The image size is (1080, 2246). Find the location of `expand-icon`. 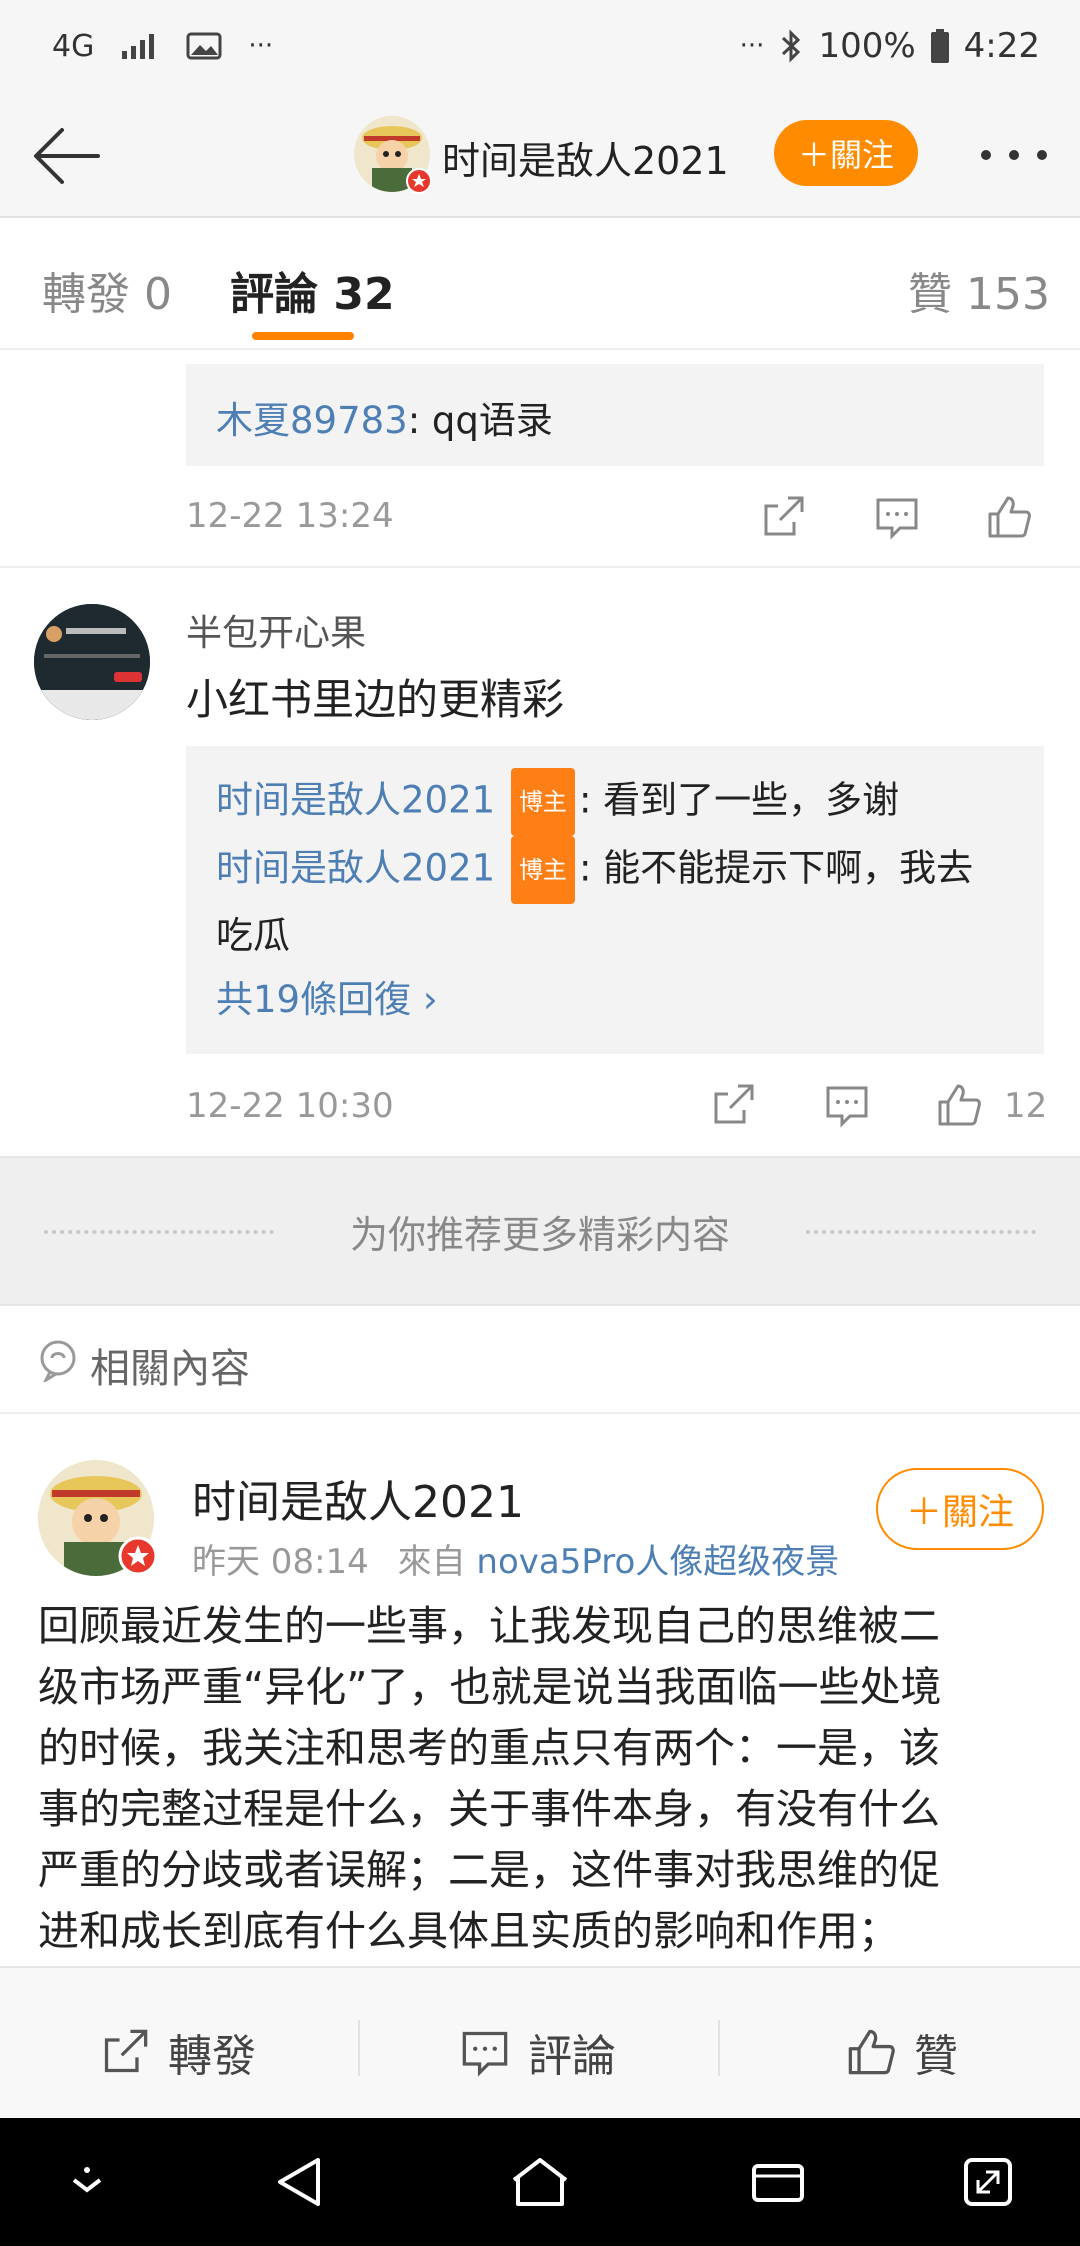

expand-icon is located at coordinates (988, 2182).